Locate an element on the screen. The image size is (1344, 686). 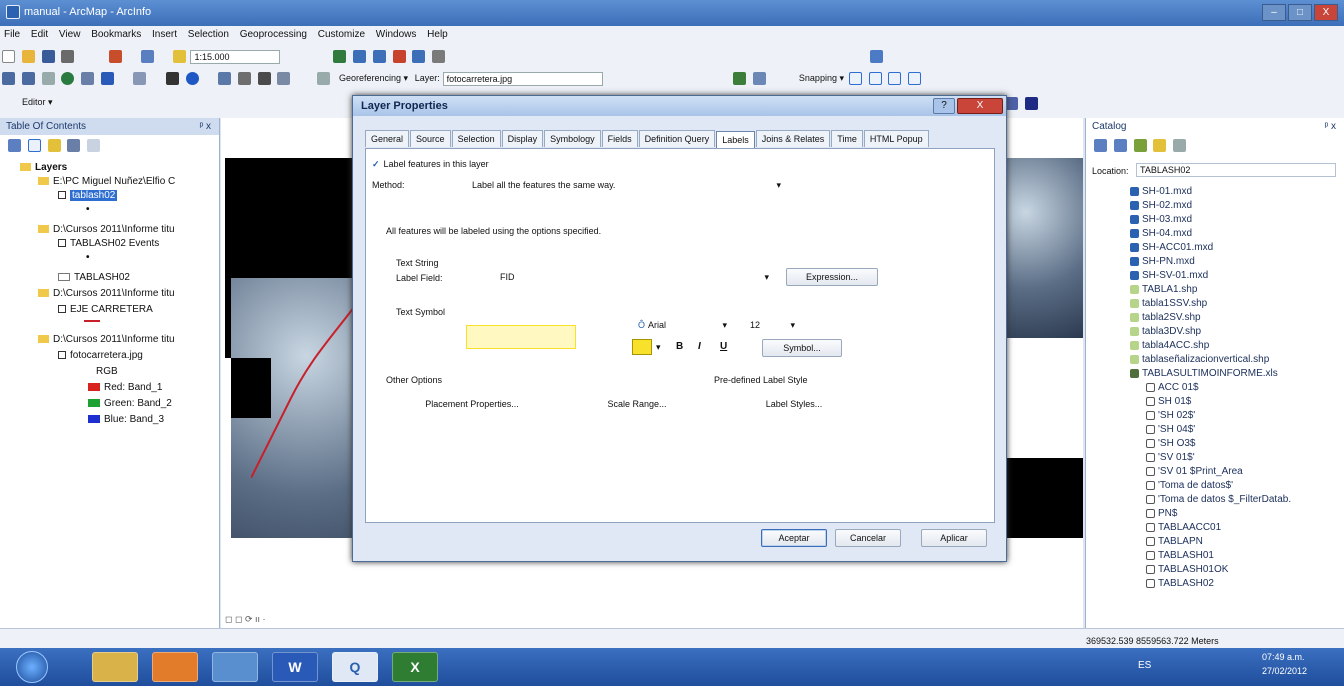
list-by-source-icon is located at coordinates (34, 145).